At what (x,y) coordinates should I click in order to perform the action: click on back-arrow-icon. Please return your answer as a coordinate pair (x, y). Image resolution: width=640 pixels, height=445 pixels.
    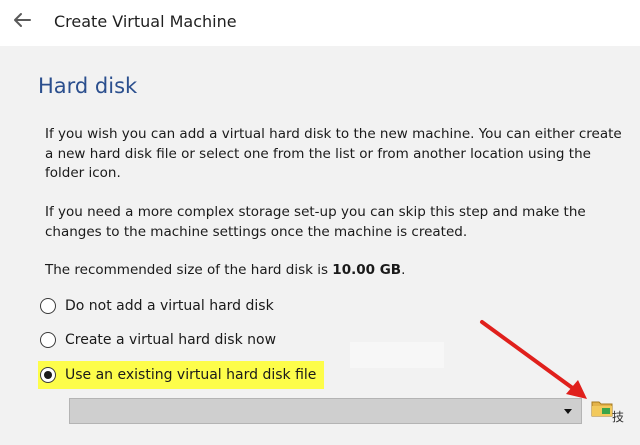
    Looking at the image, I should click on (22, 20).